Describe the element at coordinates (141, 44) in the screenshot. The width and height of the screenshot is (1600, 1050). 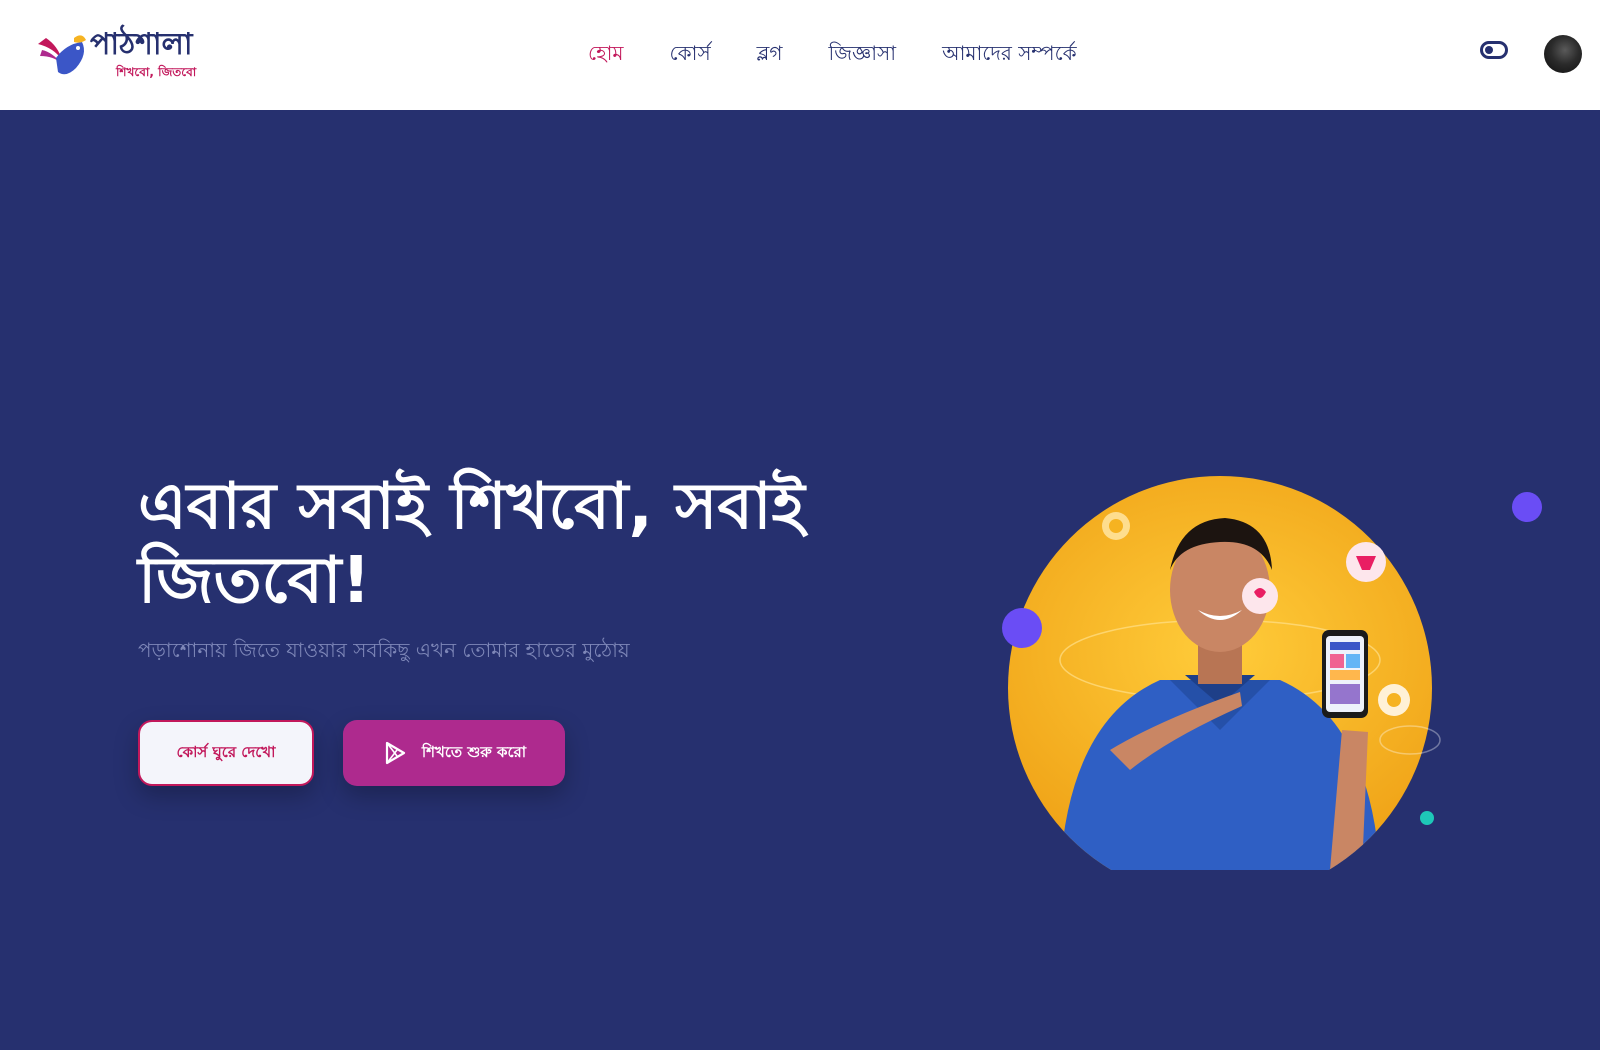
I see `logo-name: পাঠশালা` at that location.